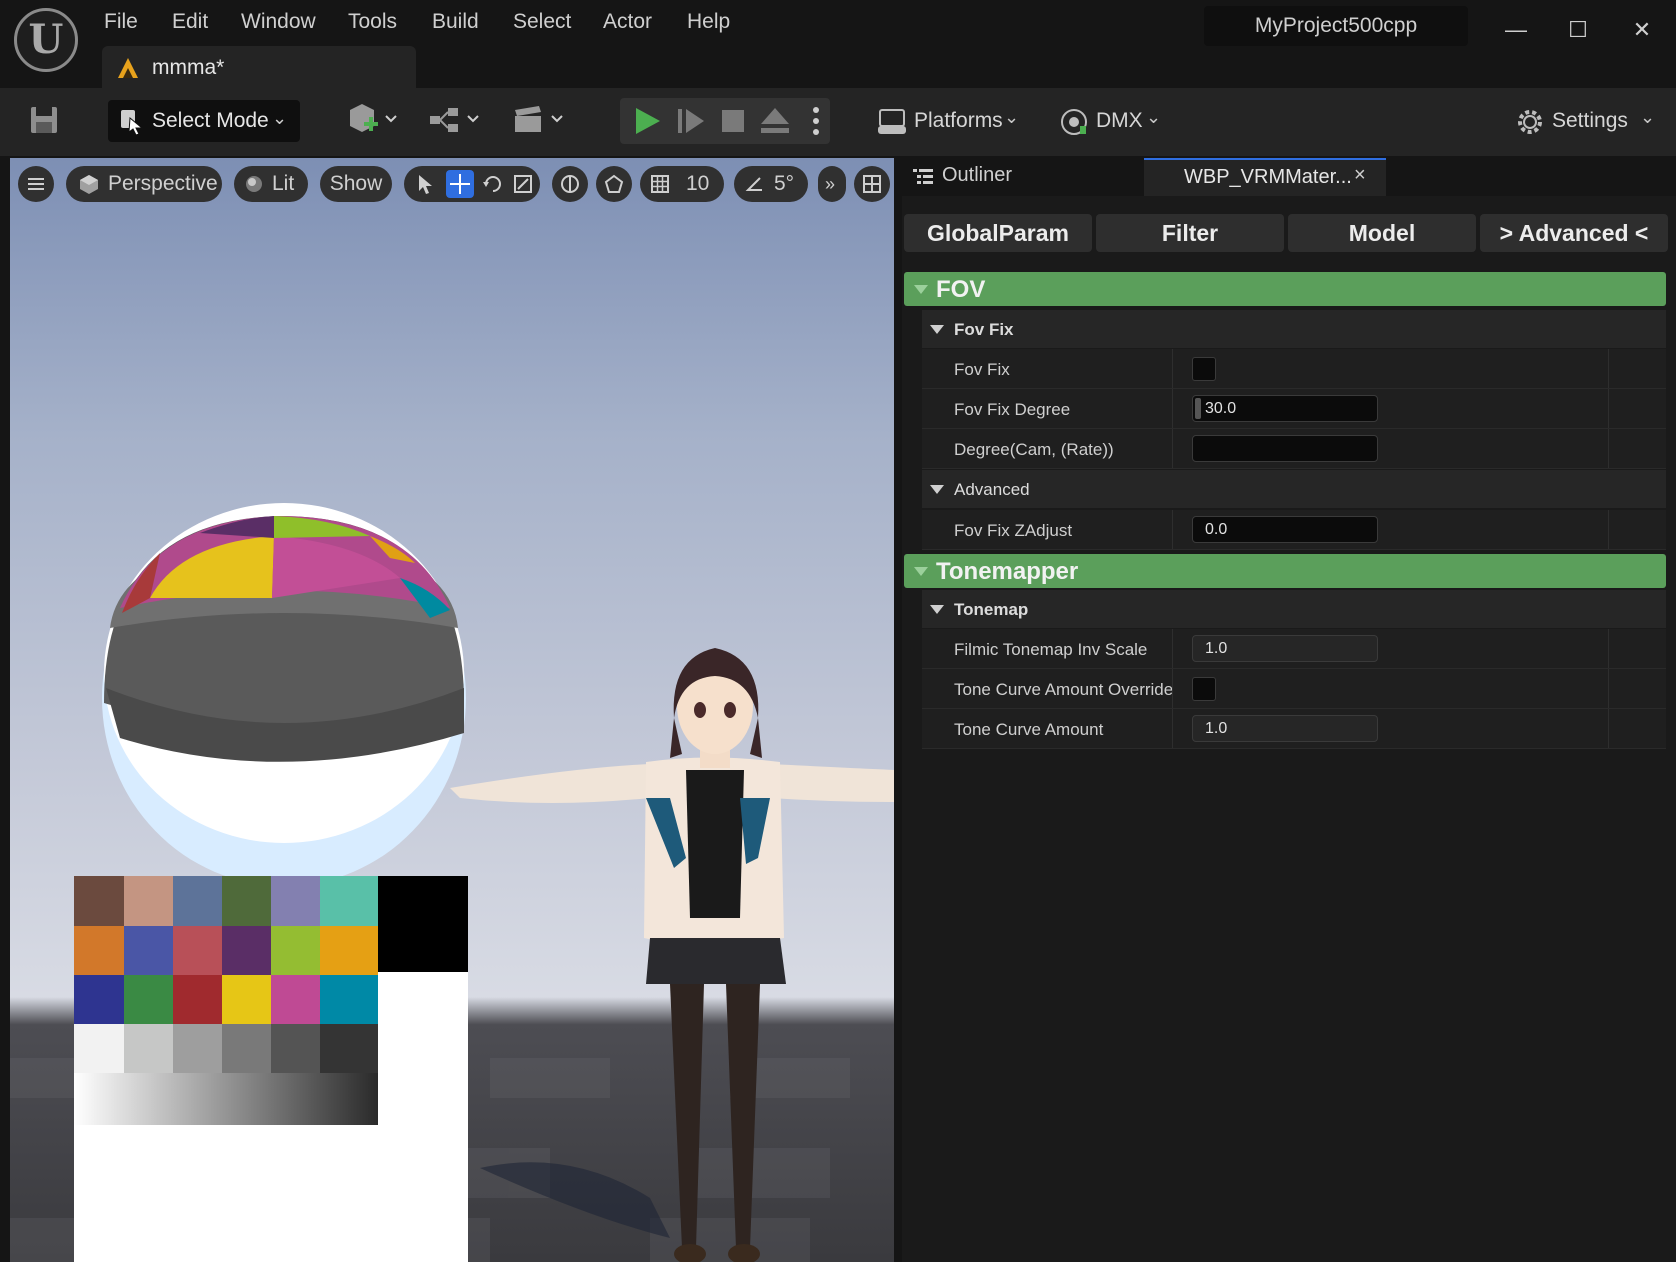 Image resolution: width=1676 pixels, height=1262 pixels. Describe the element at coordinates (1198, 408) in the screenshot. I see `slider-fill` at that location.